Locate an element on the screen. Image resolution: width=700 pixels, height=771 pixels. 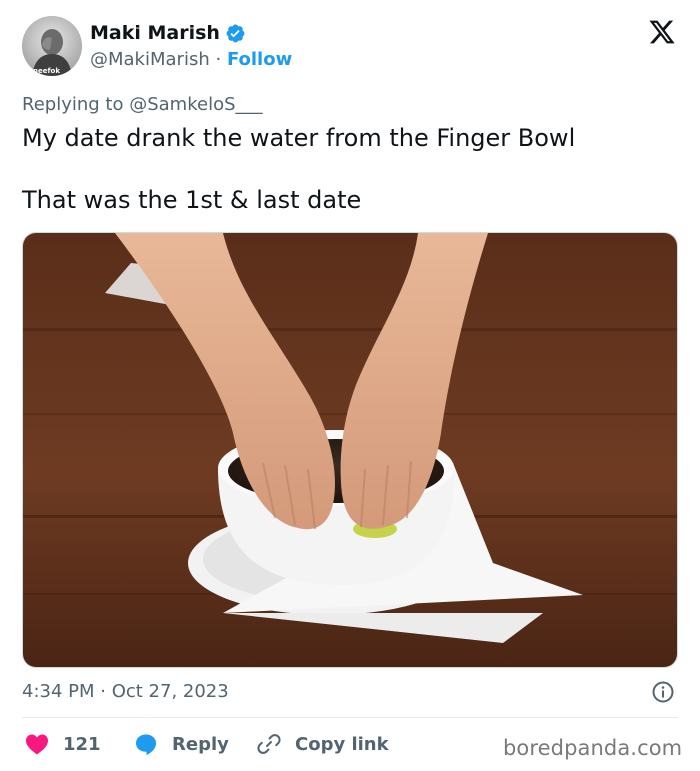
reply-button: Reply is located at coordinates (181, 744).